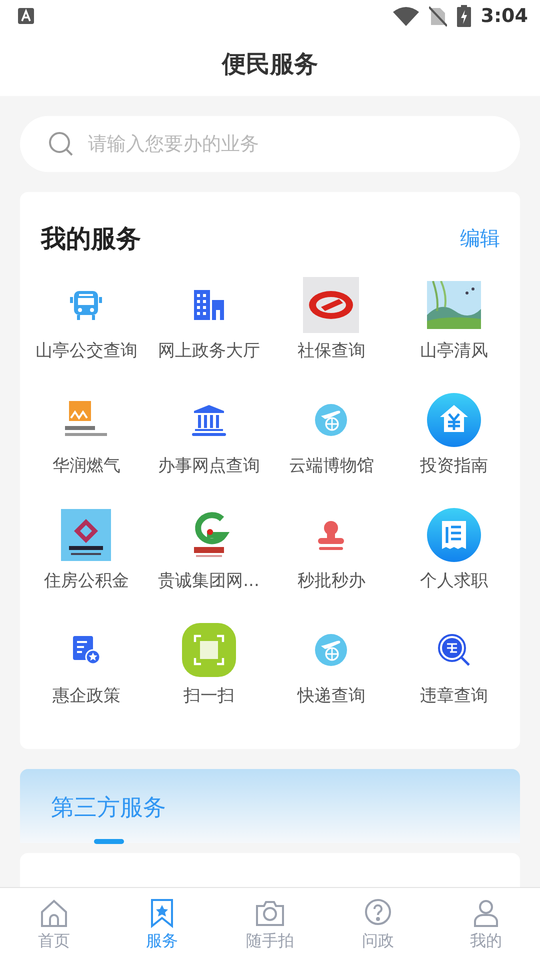 This screenshot has height=960, width=540. Describe the element at coordinates (270, 64) in the screenshot. I see `page-title: 便民服务` at that location.